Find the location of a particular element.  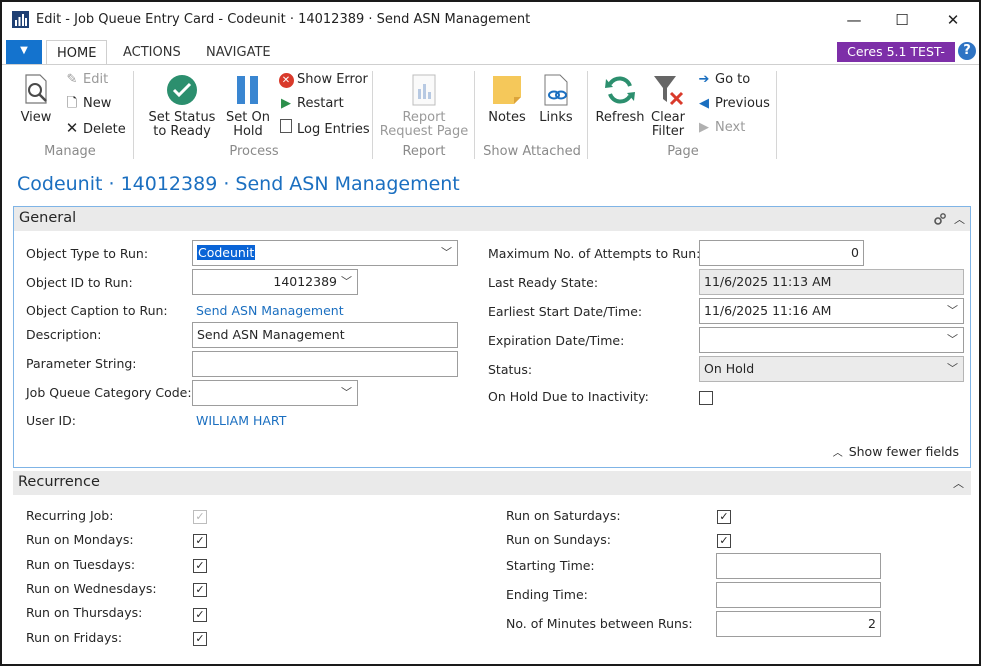

object-type-select: Codeunit ﹀ is located at coordinates (325, 253).